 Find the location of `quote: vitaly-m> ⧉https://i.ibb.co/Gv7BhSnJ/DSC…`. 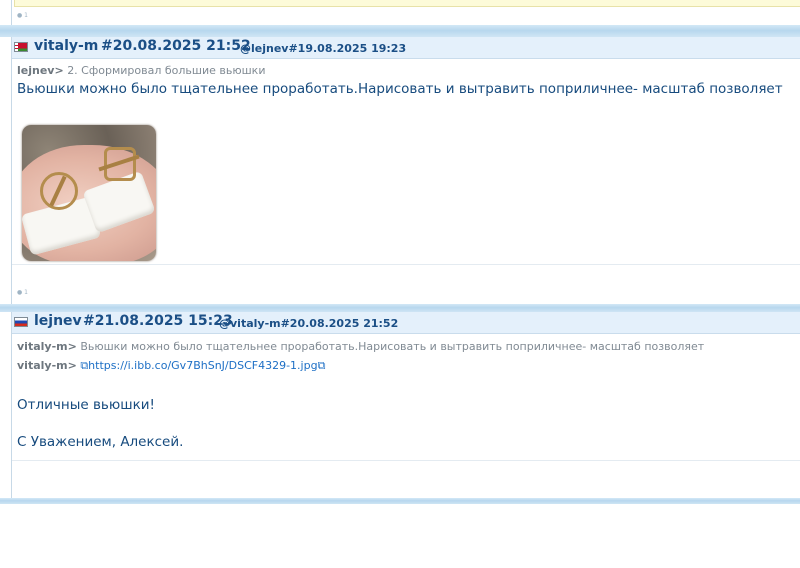

quote: vitaly-m> ⧉https://i.ibb.co/Gv7BhSnJ/DSC… is located at coordinates (171, 366).